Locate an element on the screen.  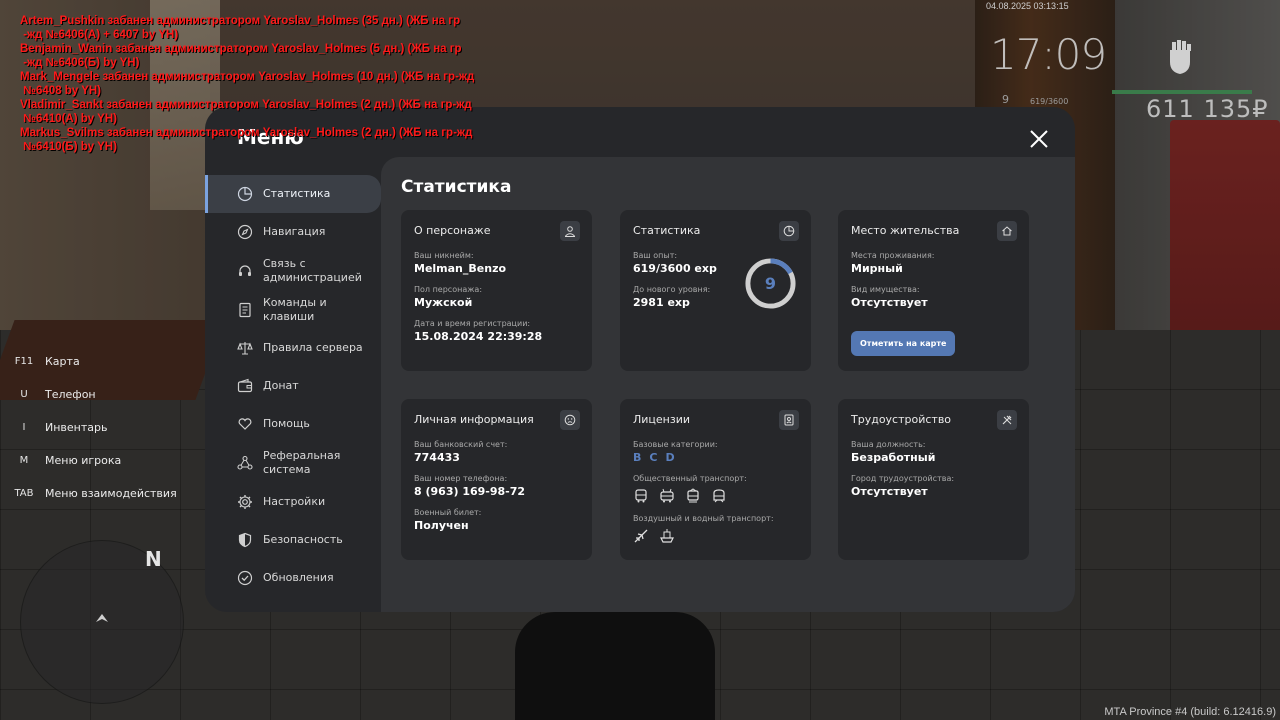
sidebar-item-label: Правила сервера is located at coordinates (313, 347).